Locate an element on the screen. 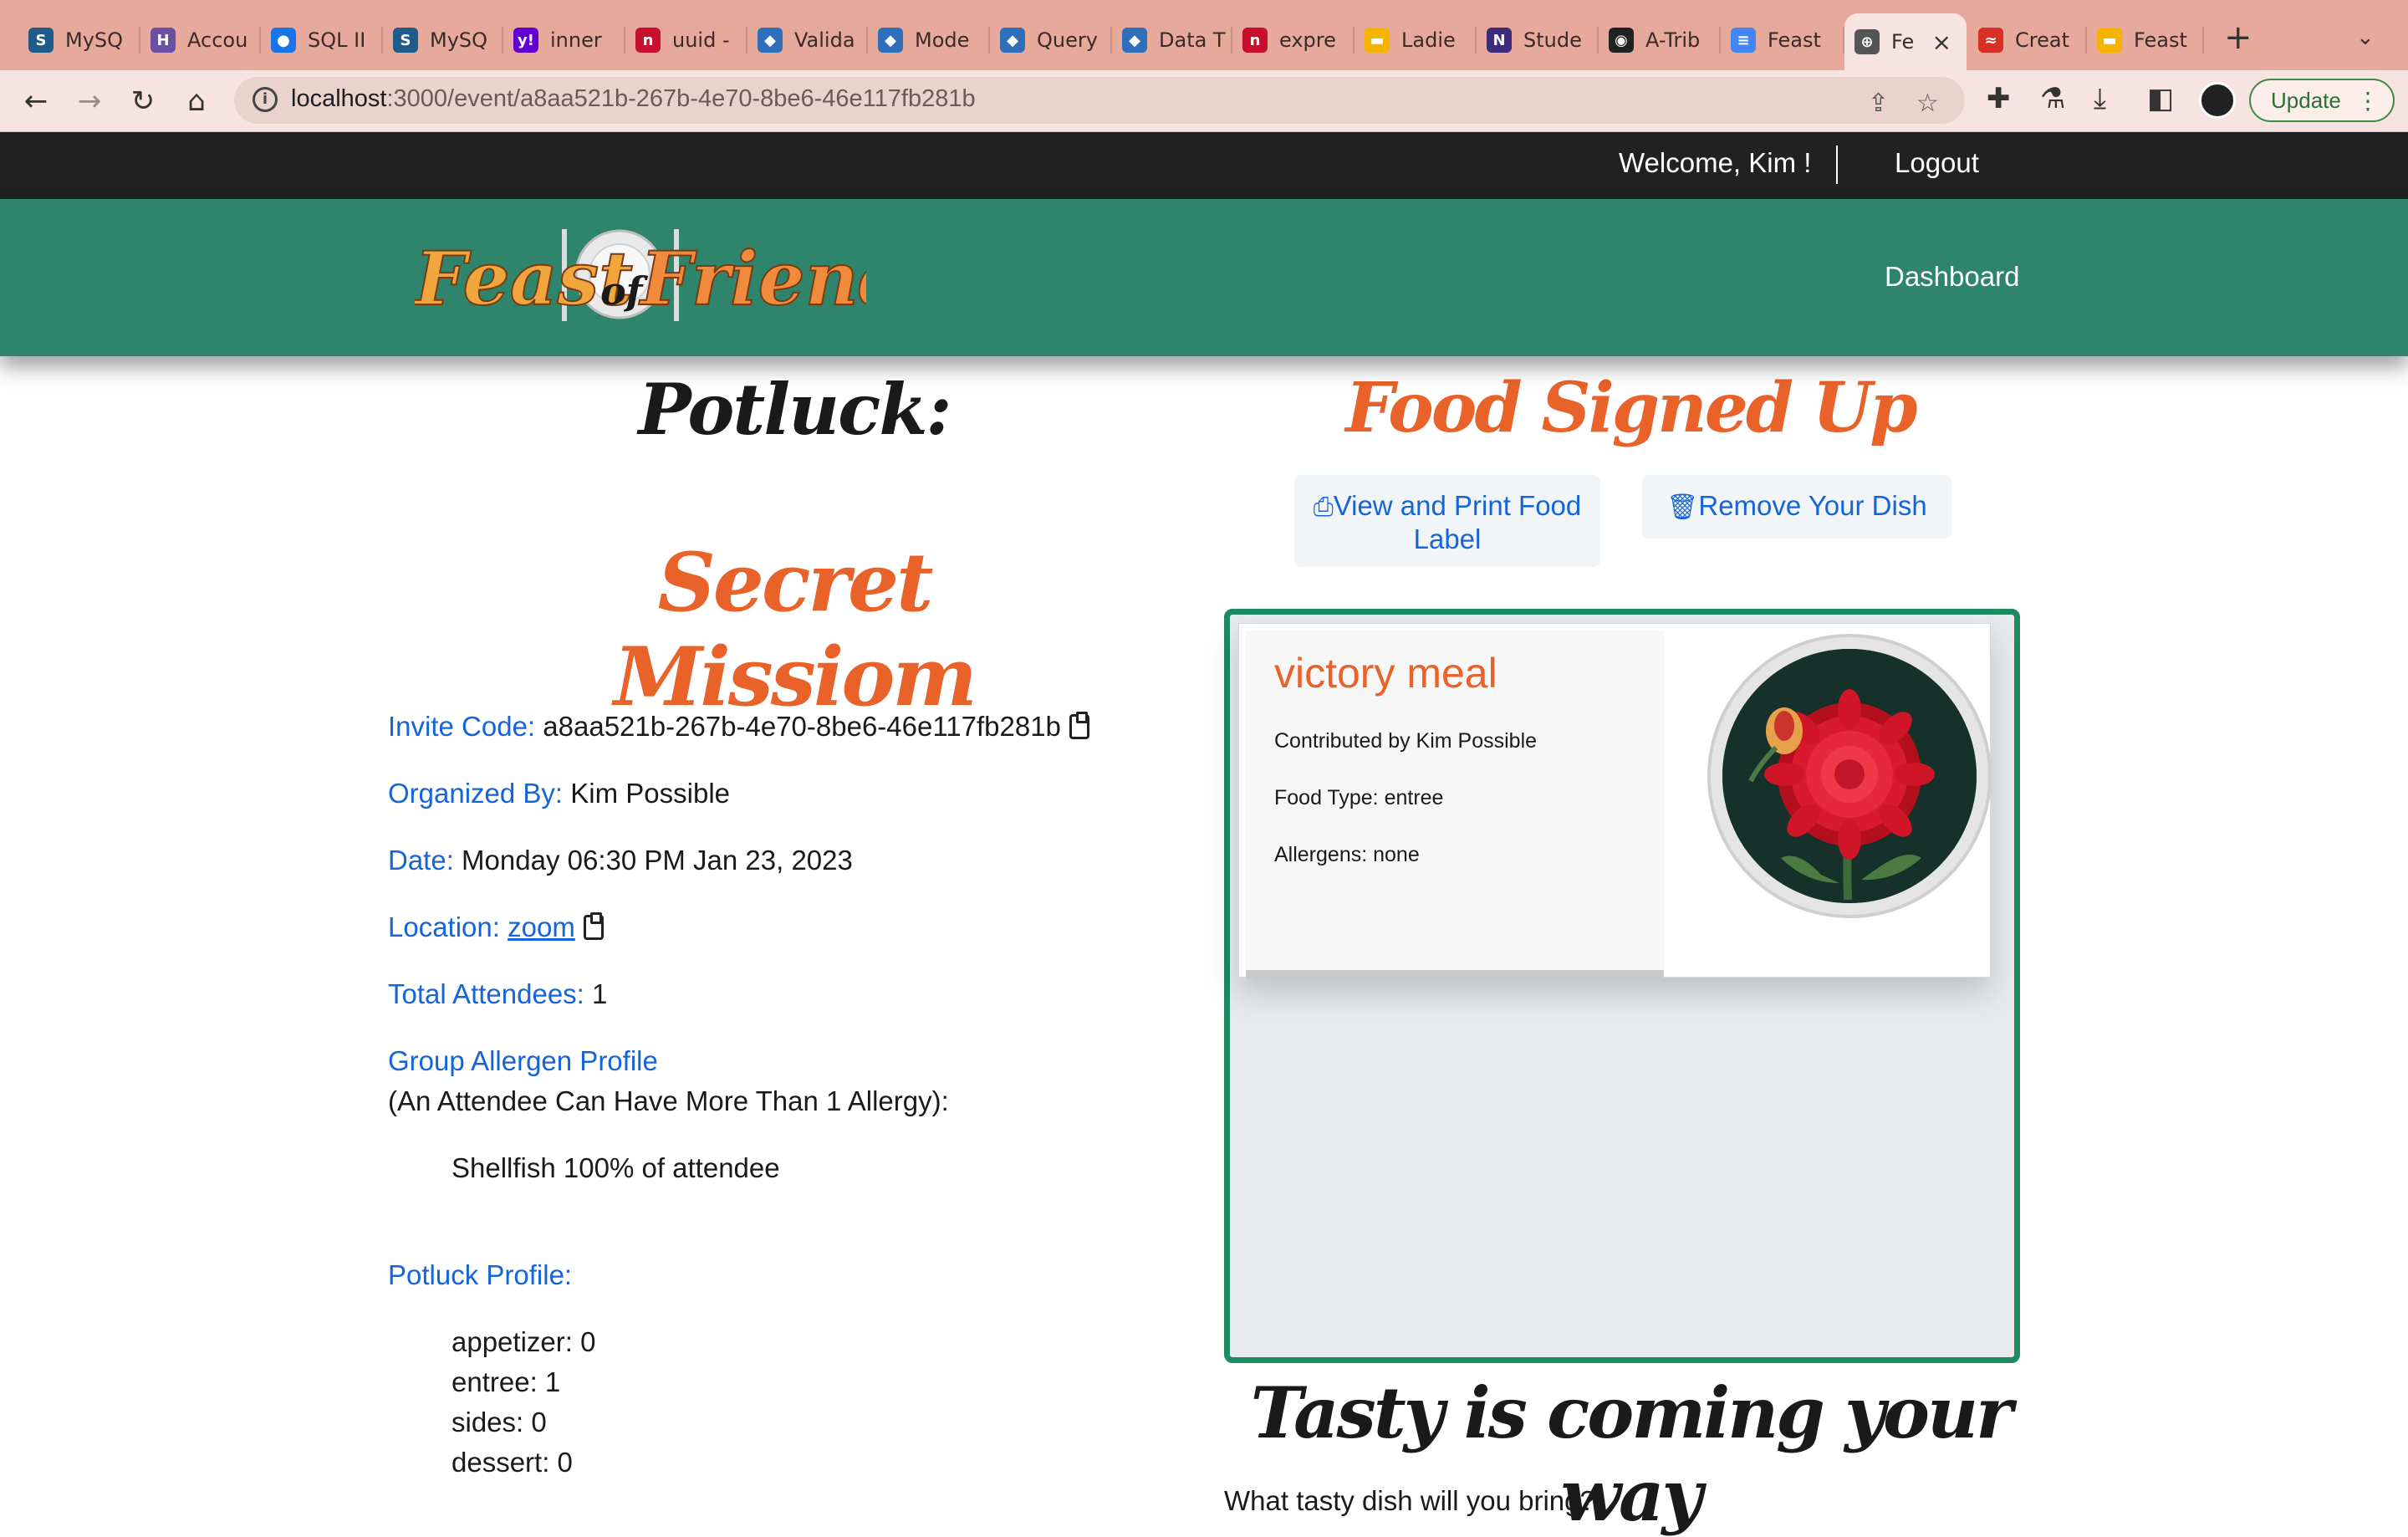 The width and height of the screenshot is (2408, 1537). dish-question-text: What tasty dish will you bring? is located at coordinates (1409, 1500).